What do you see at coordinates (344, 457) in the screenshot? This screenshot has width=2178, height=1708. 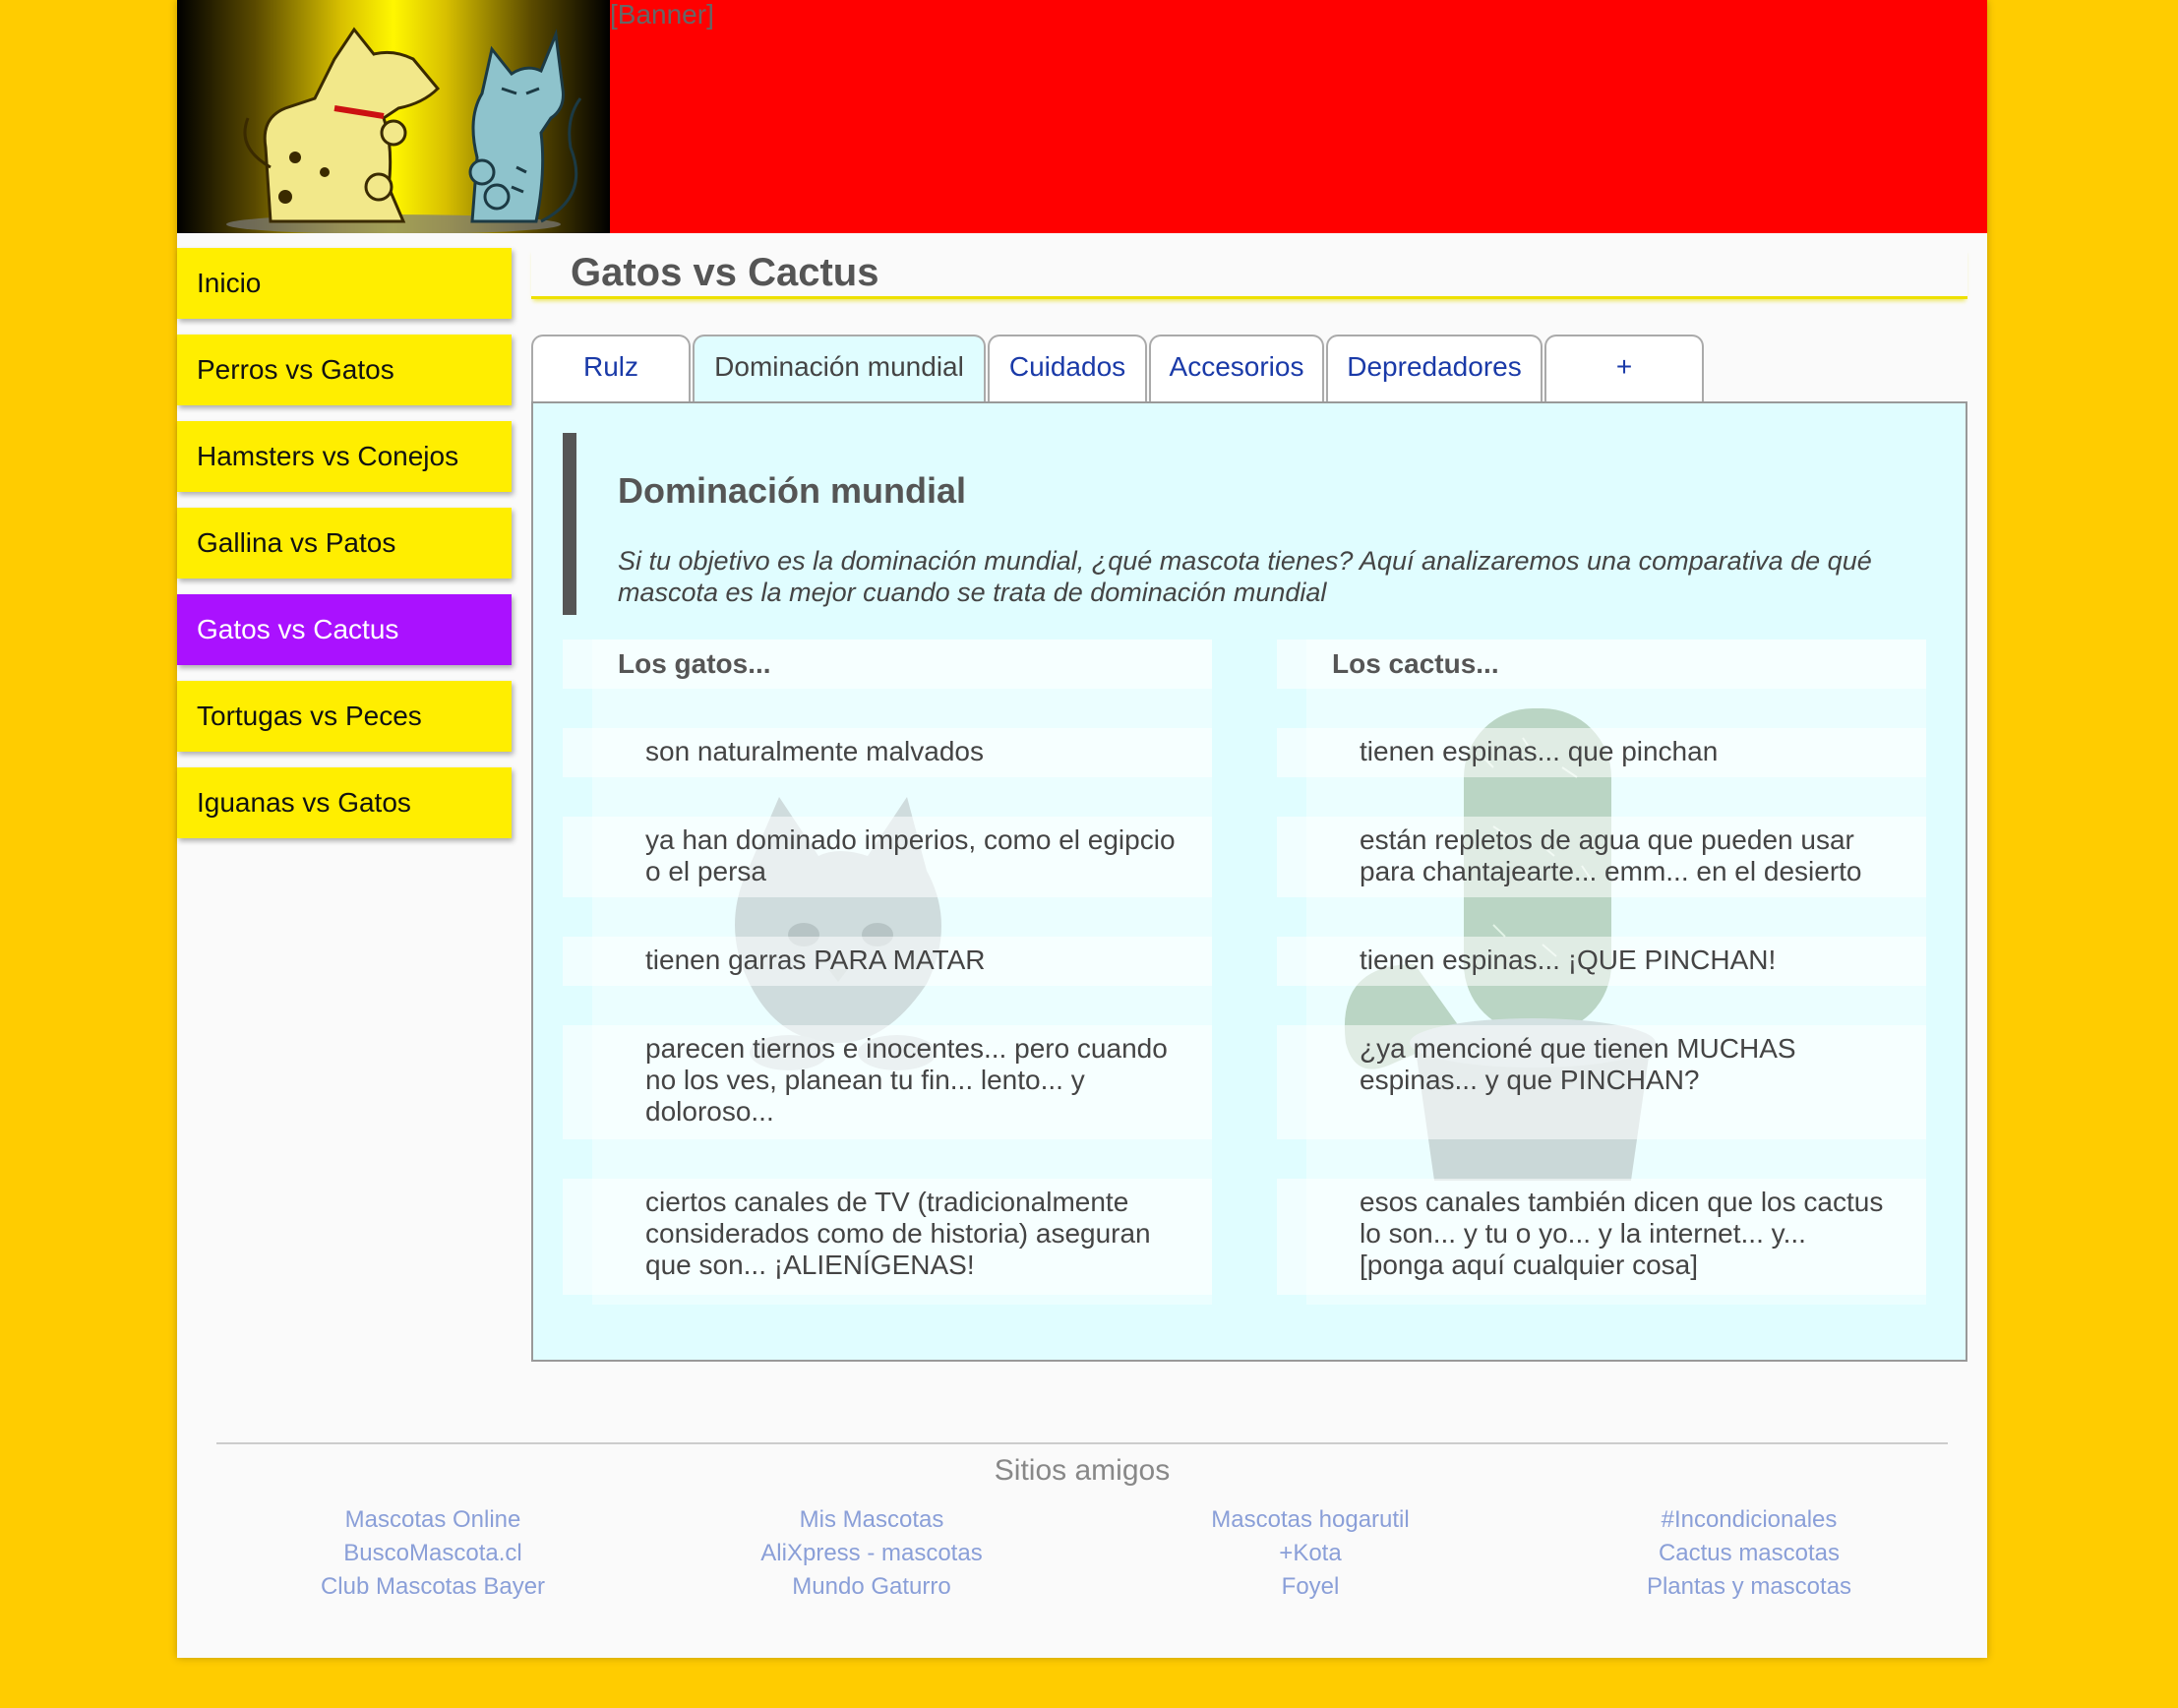 I see `sidebar-item-hamsters-vs-conejos: Hamsters vs Conejos` at bounding box center [344, 457].